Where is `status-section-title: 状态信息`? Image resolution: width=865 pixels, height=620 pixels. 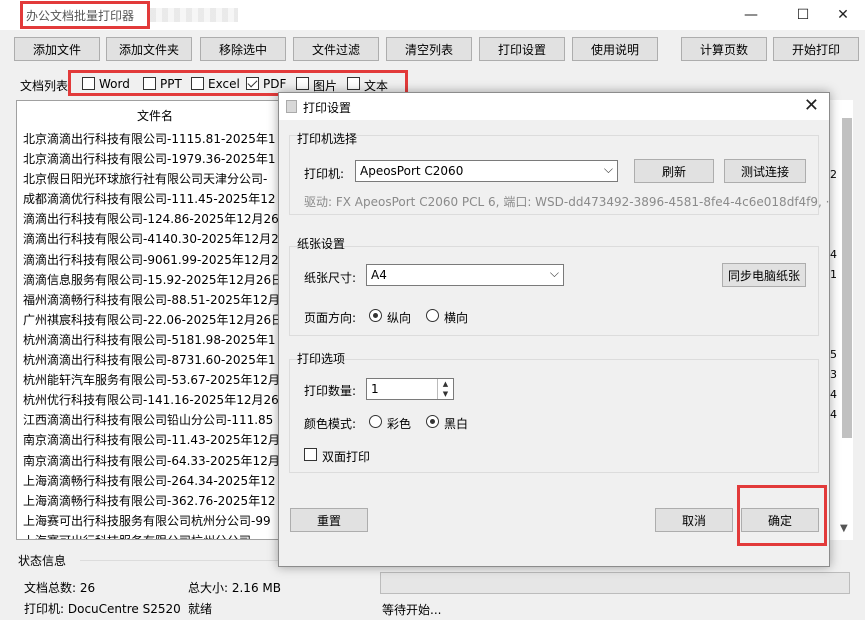
status-section-title: 状态信息 is located at coordinates (42, 561).